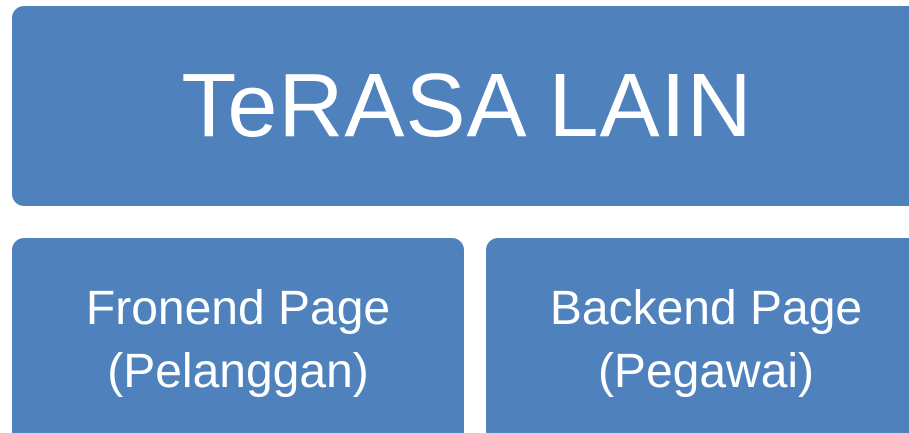 The image size is (909, 433). Describe the element at coordinates (238, 309) in the screenshot. I see `frontend-page-title: Fronend Page` at that location.